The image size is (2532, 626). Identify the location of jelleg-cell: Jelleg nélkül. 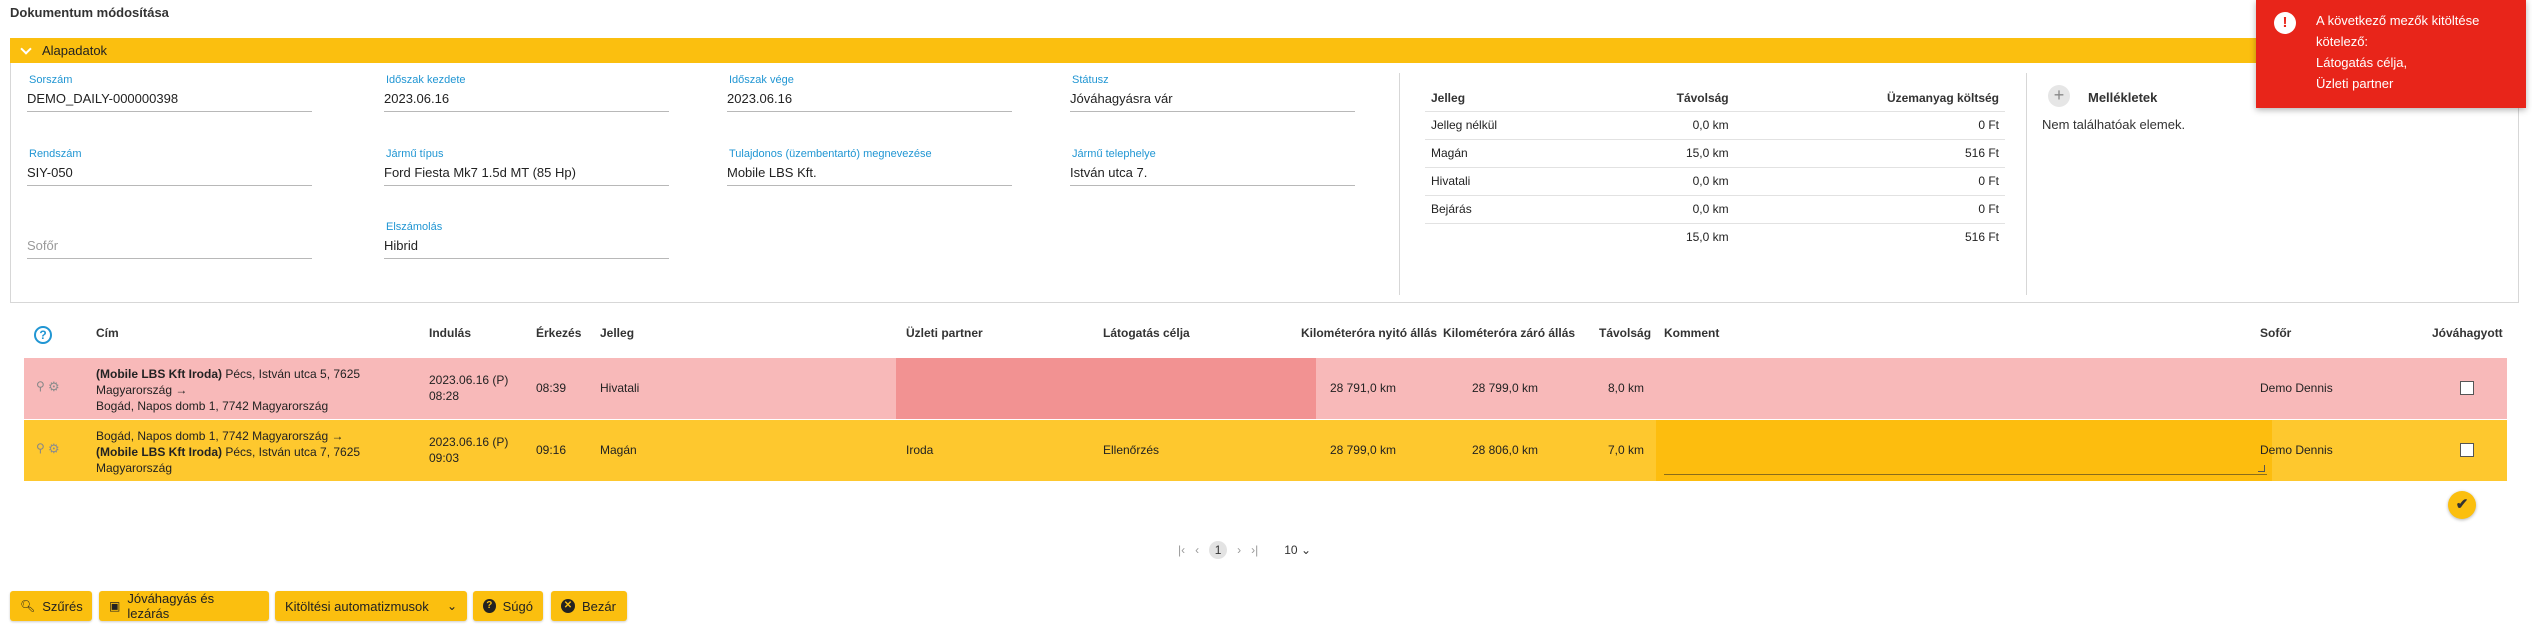
(1510, 124).